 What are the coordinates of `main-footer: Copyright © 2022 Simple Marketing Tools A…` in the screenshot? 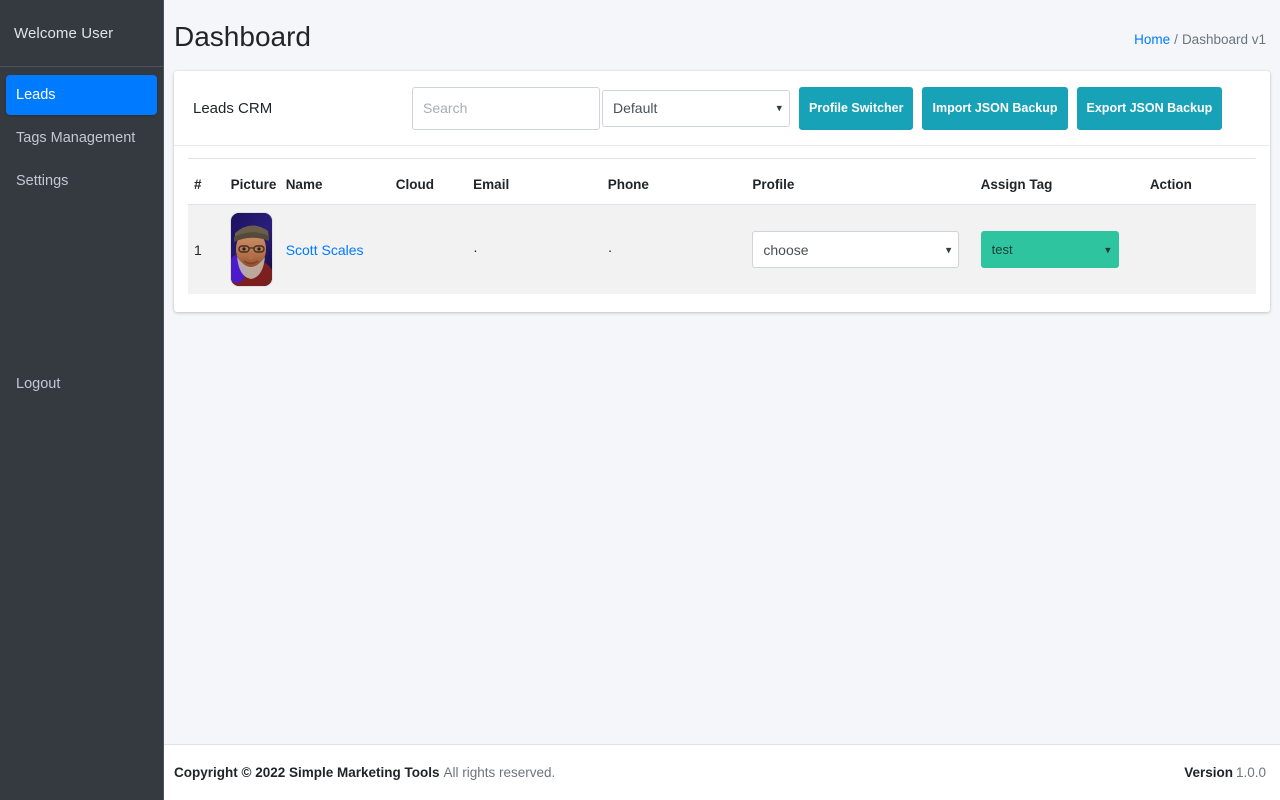 It's located at (722, 772).